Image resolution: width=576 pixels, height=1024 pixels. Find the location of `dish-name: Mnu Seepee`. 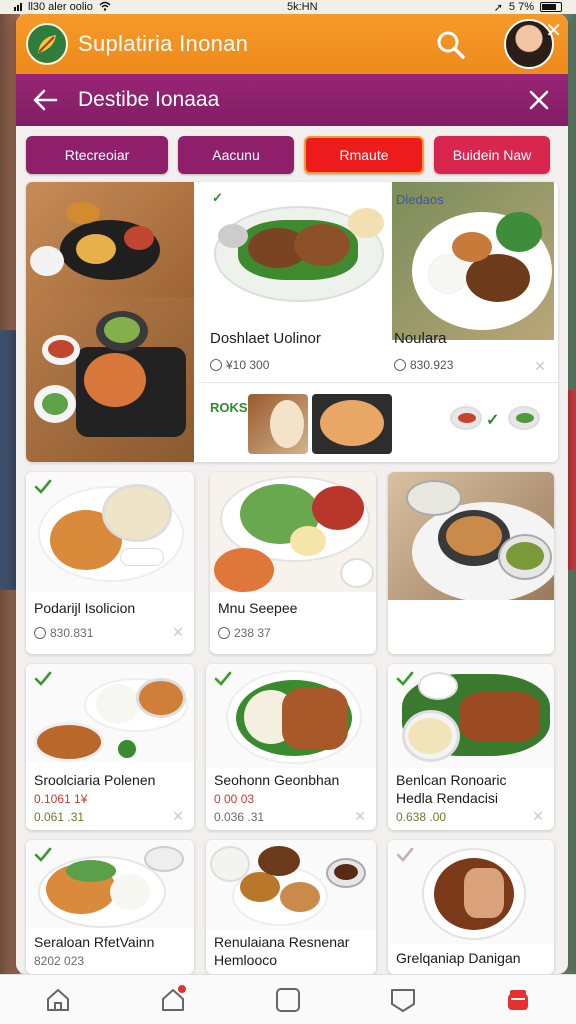

dish-name: Mnu Seepee is located at coordinates (258, 608).